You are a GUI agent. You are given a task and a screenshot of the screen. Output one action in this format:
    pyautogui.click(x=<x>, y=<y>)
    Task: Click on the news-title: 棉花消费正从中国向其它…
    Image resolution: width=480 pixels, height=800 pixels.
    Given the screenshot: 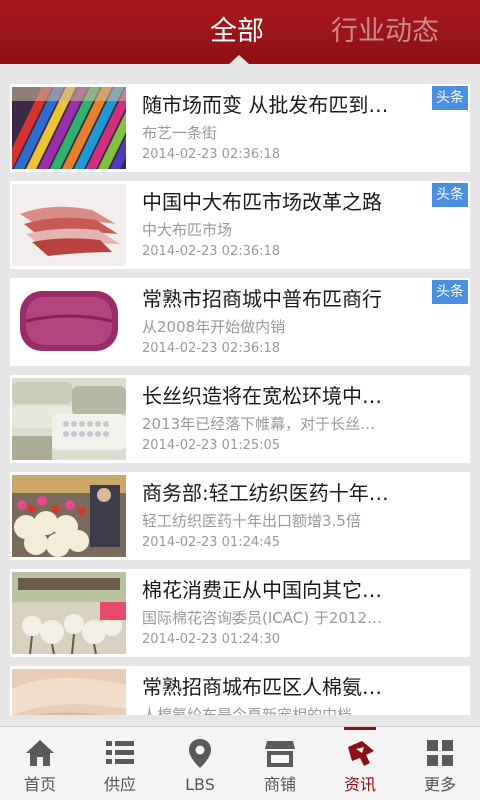 What is the action you would take?
    pyautogui.click(x=262, y=590)
    